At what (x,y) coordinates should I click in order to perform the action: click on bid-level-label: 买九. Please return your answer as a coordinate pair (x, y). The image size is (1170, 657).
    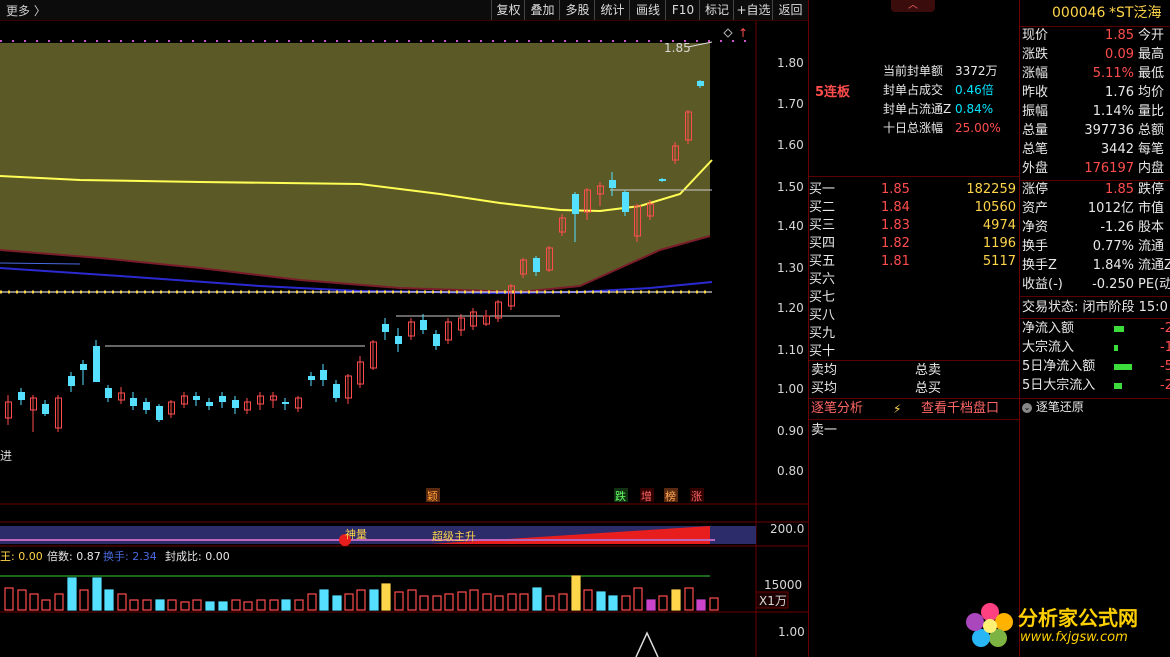
    Looking at the image, I should click on (822, 333).